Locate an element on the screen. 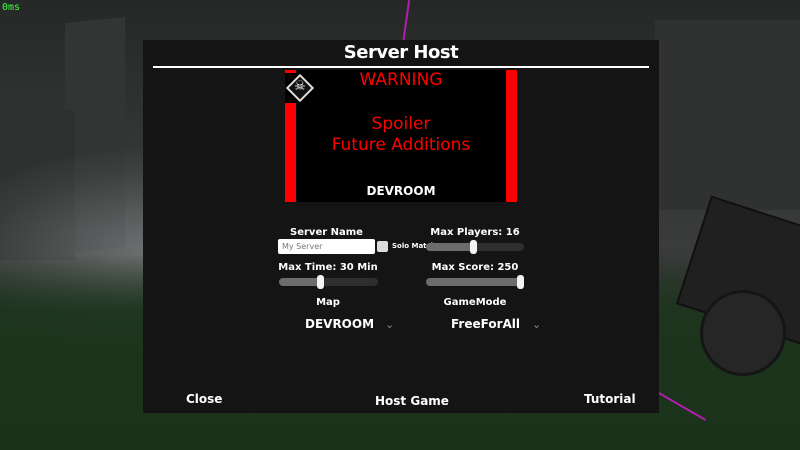 The height and width of the screenshot is (450, 800). close-button: Close is located at coordinates (204, 399).